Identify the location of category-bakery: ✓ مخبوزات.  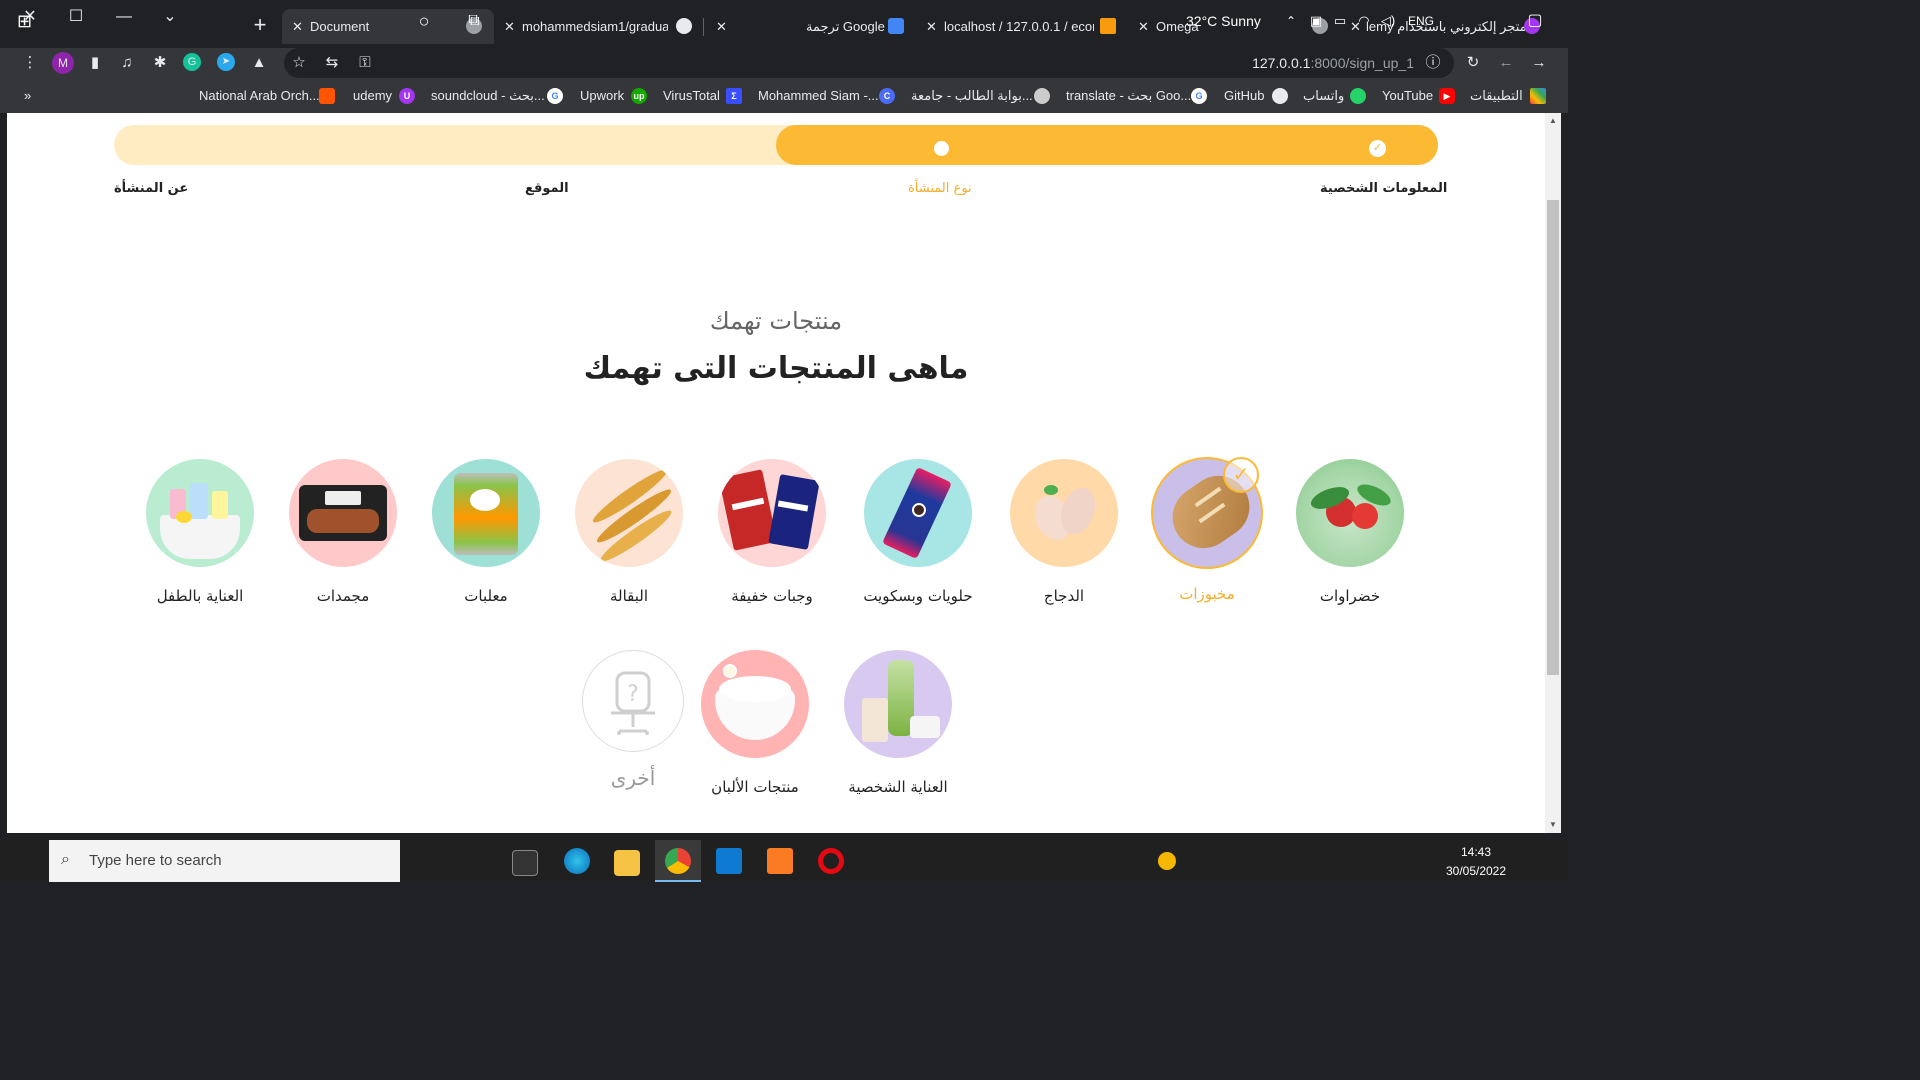
(1207, 530).